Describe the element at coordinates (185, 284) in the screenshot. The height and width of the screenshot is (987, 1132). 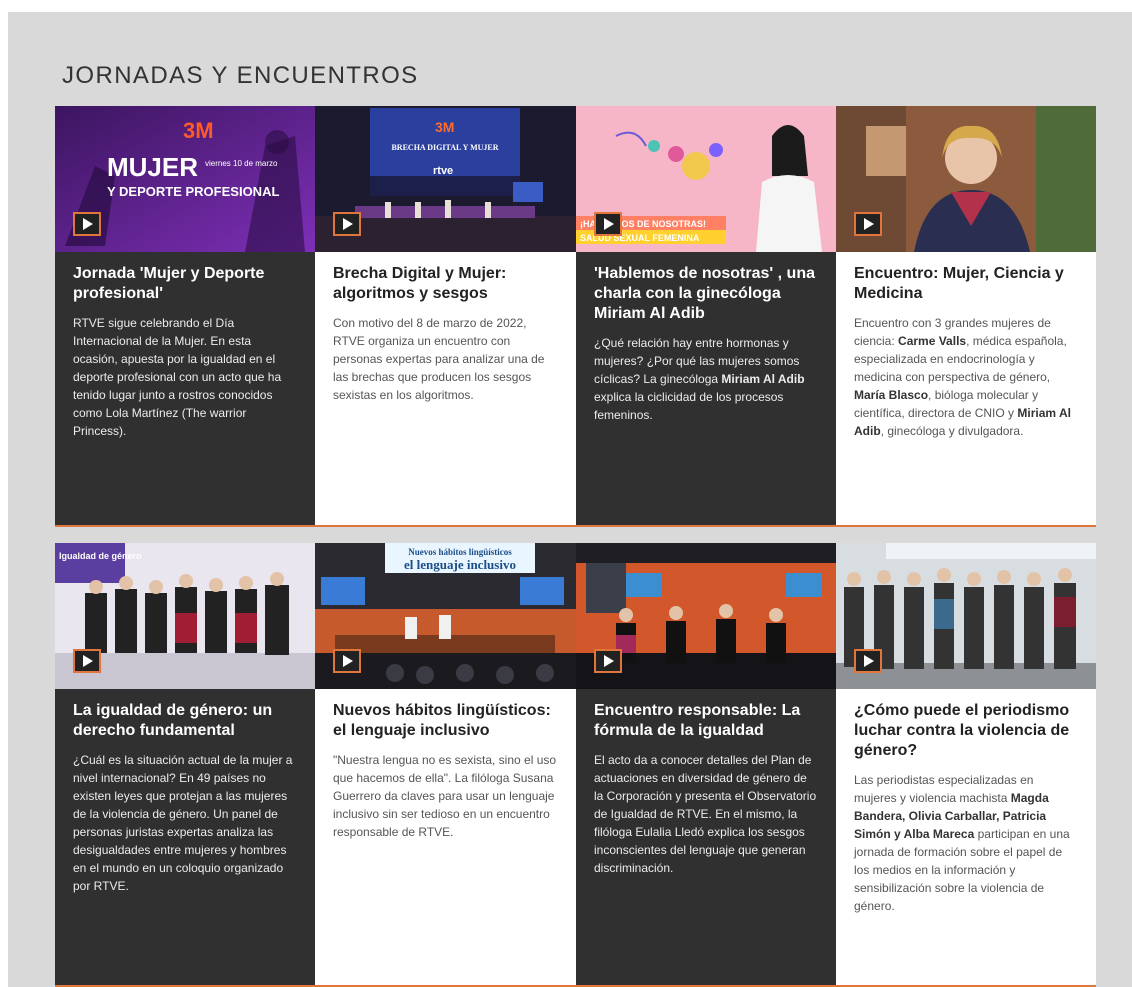
I see `card-title: Jornada 'Mujer y Deporte profesional'` at that location.